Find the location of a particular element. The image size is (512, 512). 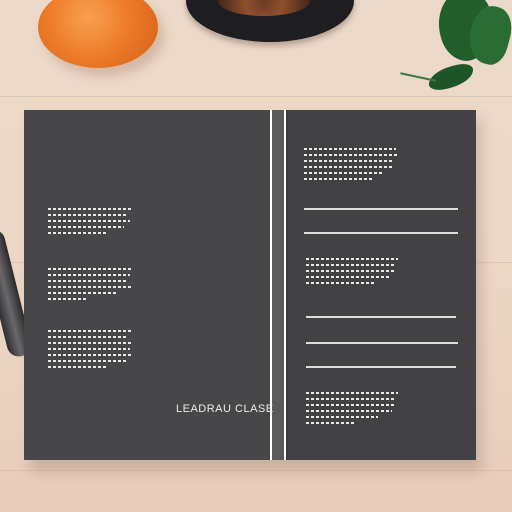

wood-grain-line is located at coordinates (256, 96).